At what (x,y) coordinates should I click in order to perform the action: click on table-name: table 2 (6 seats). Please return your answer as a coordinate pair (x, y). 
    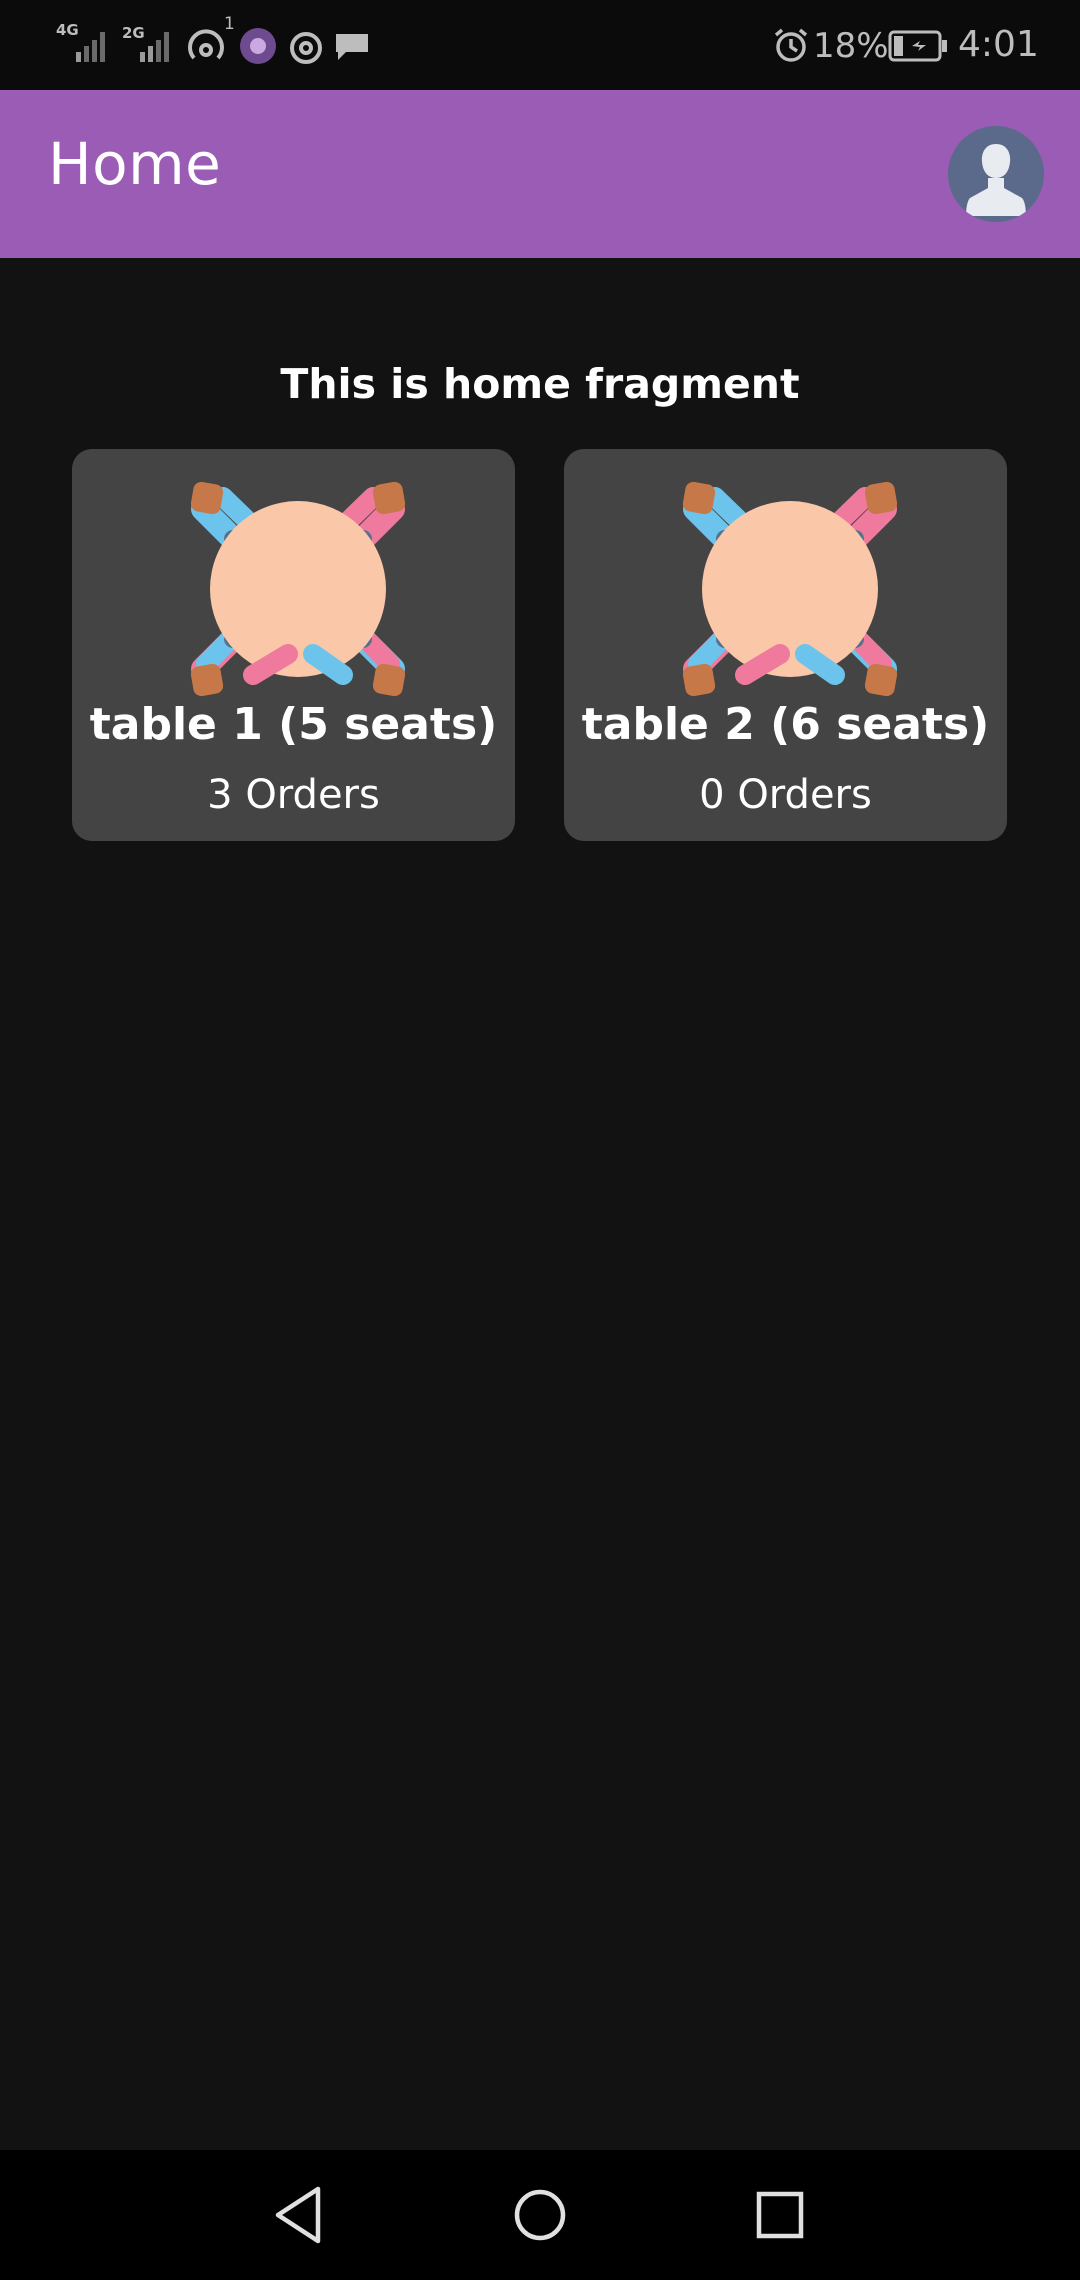
    Looking at the image, I should click on (785, 724).